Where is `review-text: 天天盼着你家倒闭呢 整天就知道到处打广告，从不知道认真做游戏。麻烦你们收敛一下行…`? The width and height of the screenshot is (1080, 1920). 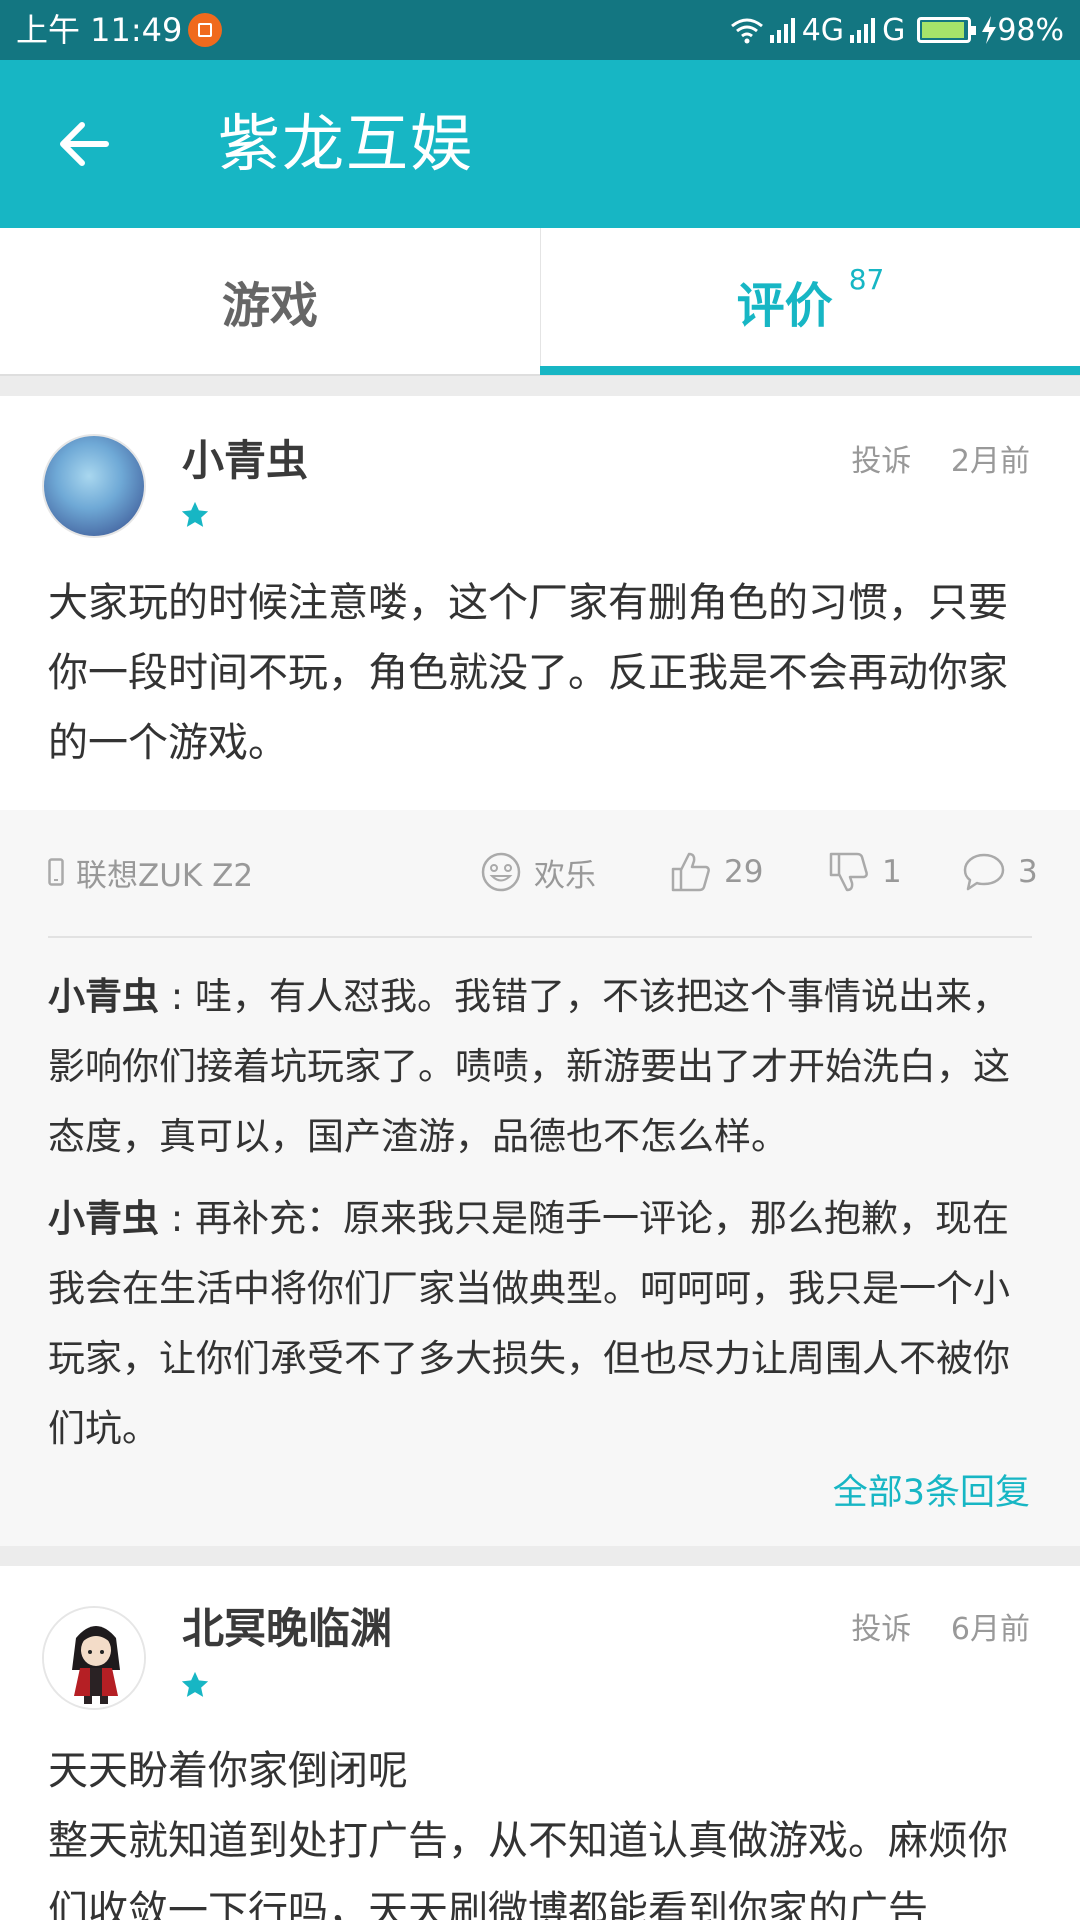 review-text: 天天盼着你家倒闭呢 整天就知道到处打广告，从不知道认真做游戏。麻烦你们收敛一下行… is located at coordinates (543, 1828).